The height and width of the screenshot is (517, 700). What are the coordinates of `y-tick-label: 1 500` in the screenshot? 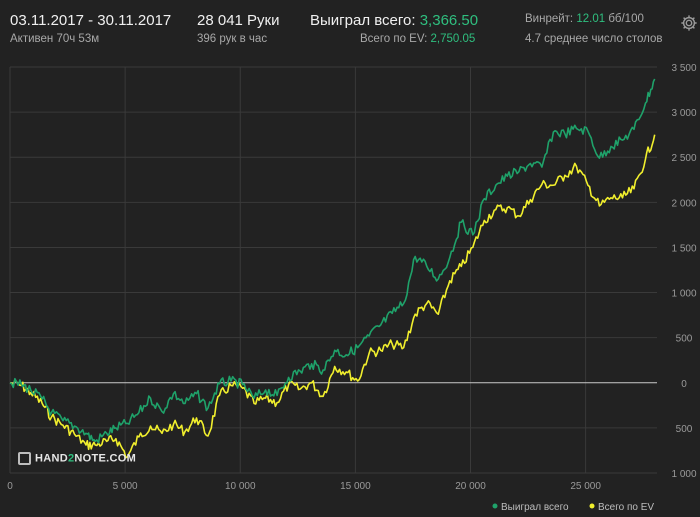 It's located at (683, 248).